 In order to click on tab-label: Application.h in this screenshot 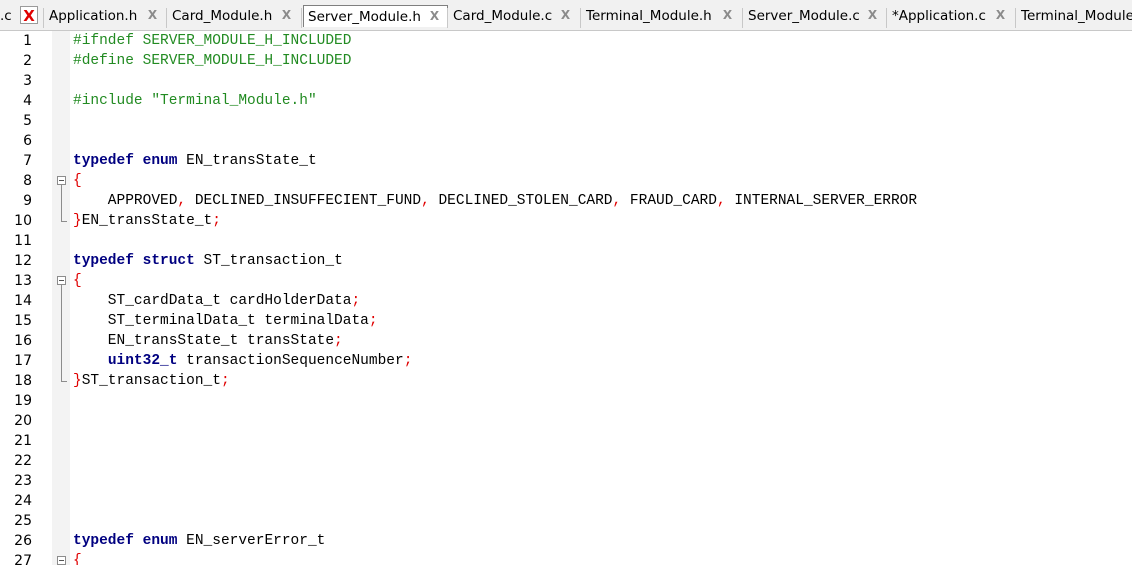, I will do `click(93, 16)`.